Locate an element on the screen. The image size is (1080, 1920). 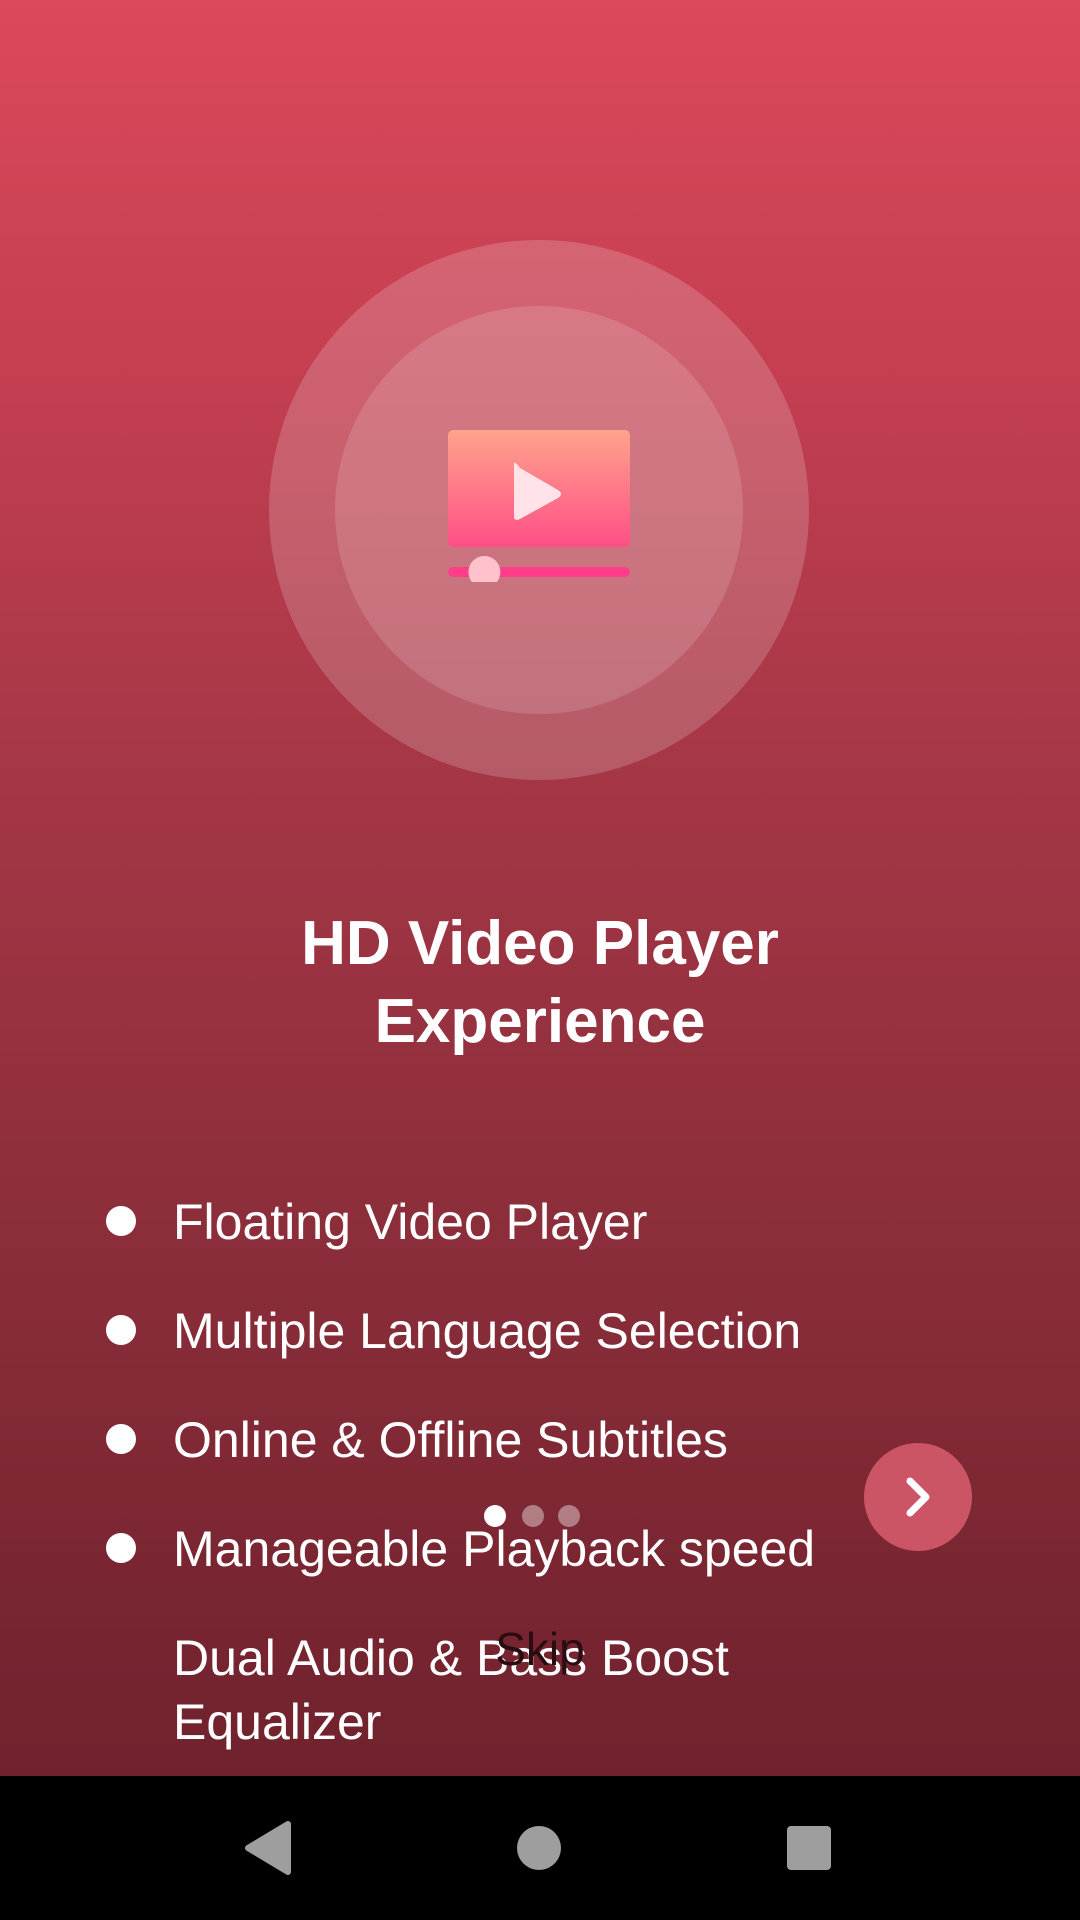
page-indicator is located at coordinates (534, 1517).